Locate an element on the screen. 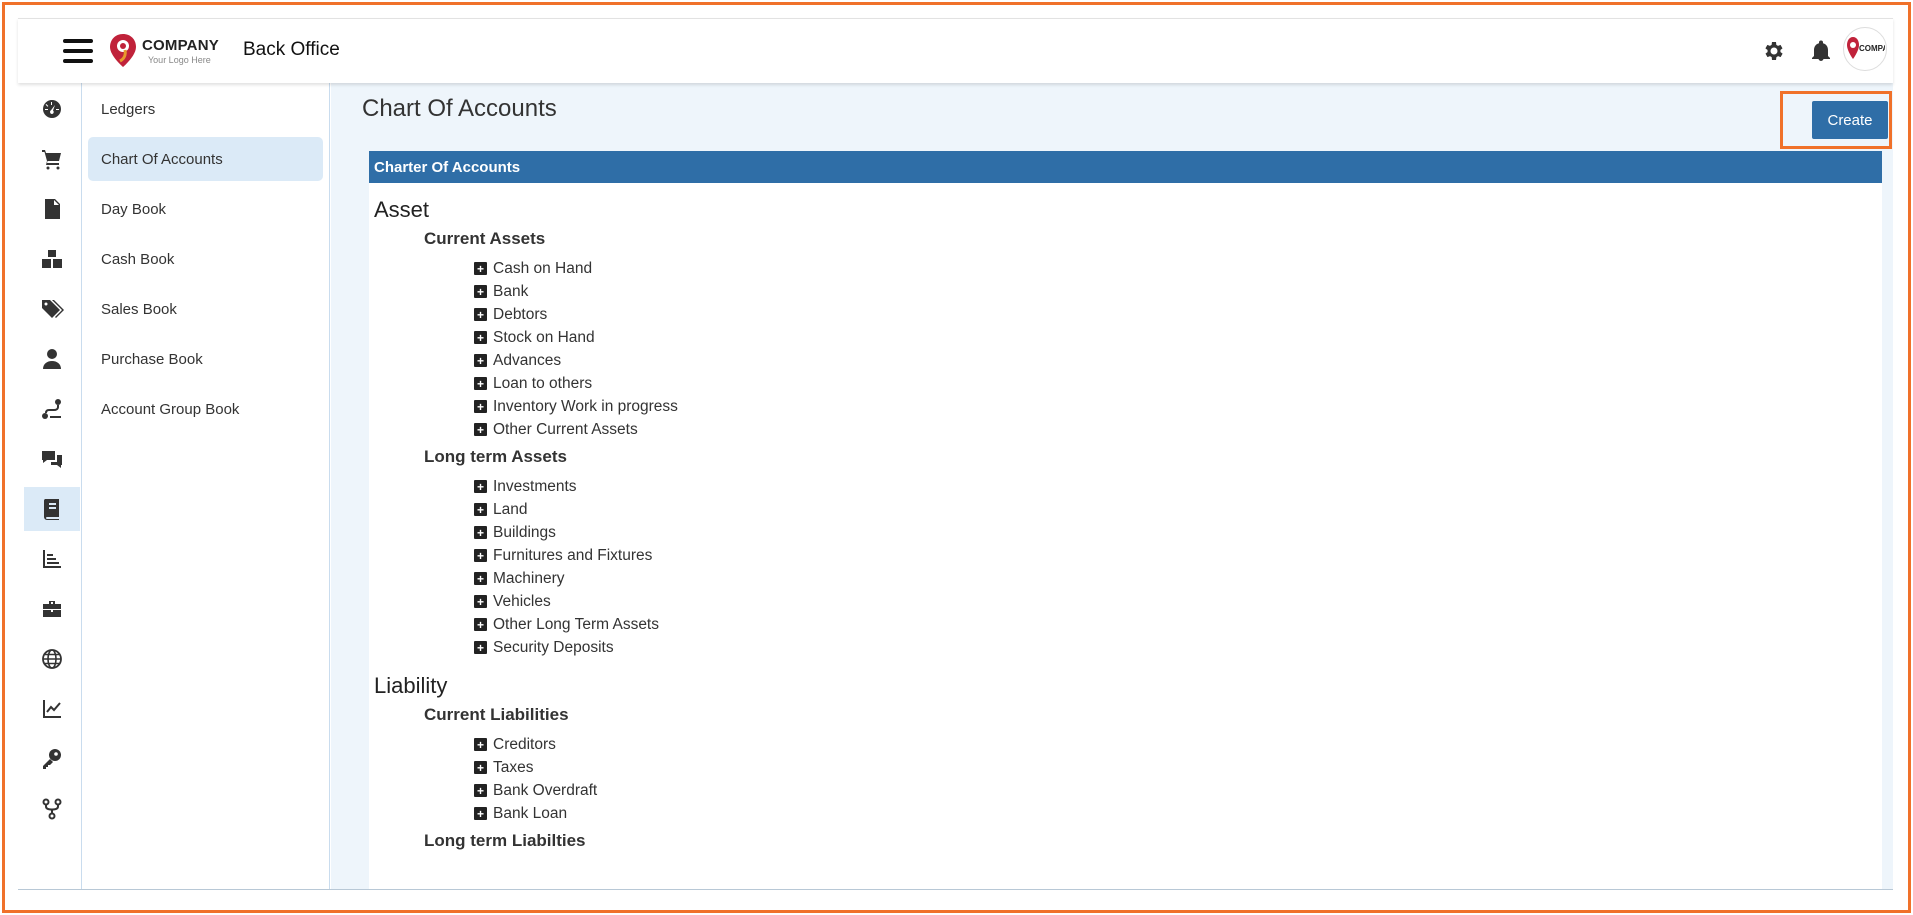 This screenshot has height=915, width=1913. chat-icon is located at coordinates (52, 459).